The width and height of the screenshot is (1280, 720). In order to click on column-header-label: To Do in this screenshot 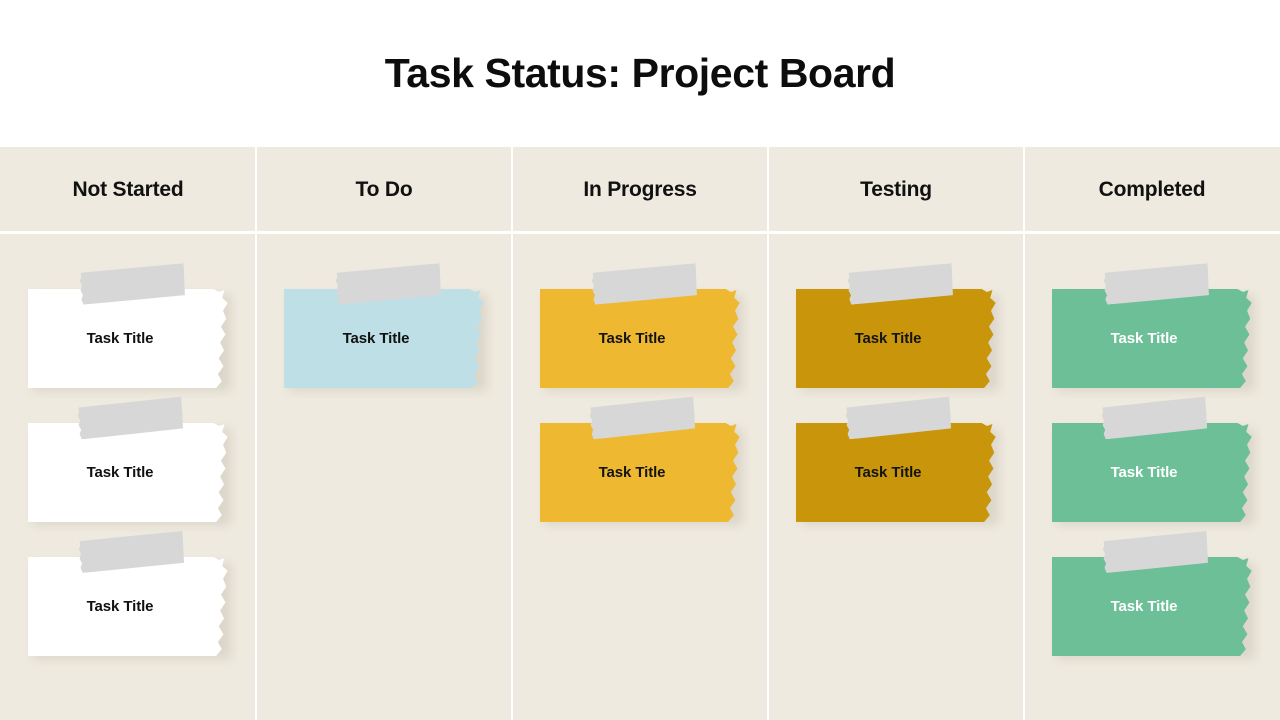, I will do `click(384, 189)`.